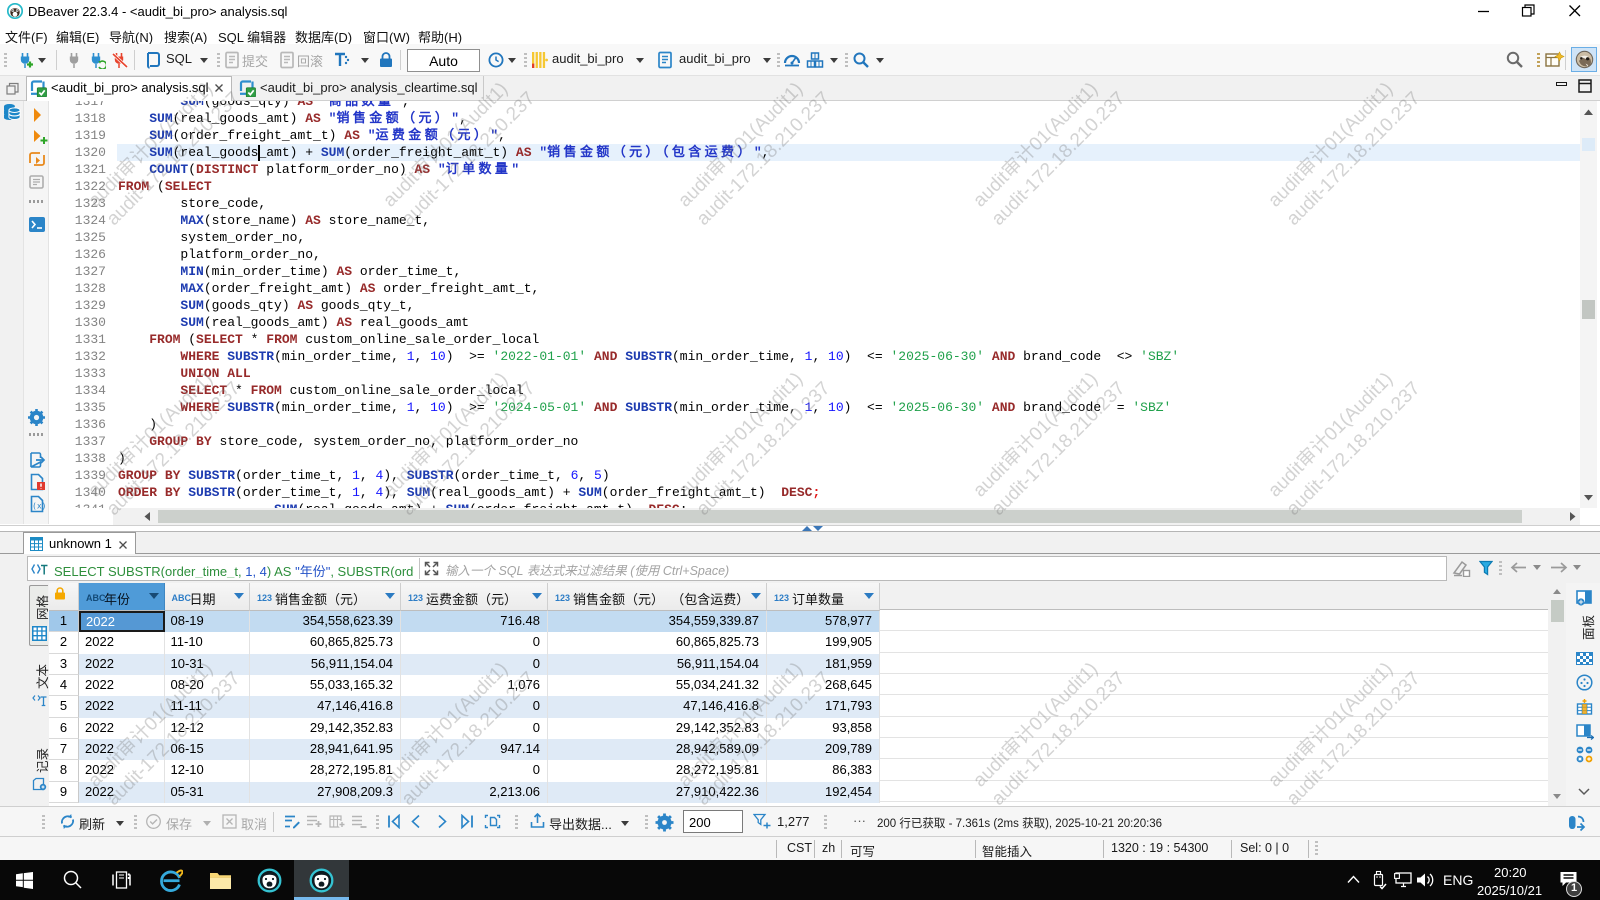 This screenshot has width=1600, height=900. What do you see at coordinates (39, 506) in the screenshot?
I see `svg-text: (x)` at bounding box center [39, 506].